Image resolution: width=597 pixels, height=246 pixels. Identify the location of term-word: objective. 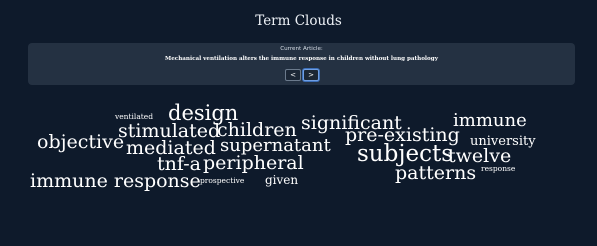
(80, 142).